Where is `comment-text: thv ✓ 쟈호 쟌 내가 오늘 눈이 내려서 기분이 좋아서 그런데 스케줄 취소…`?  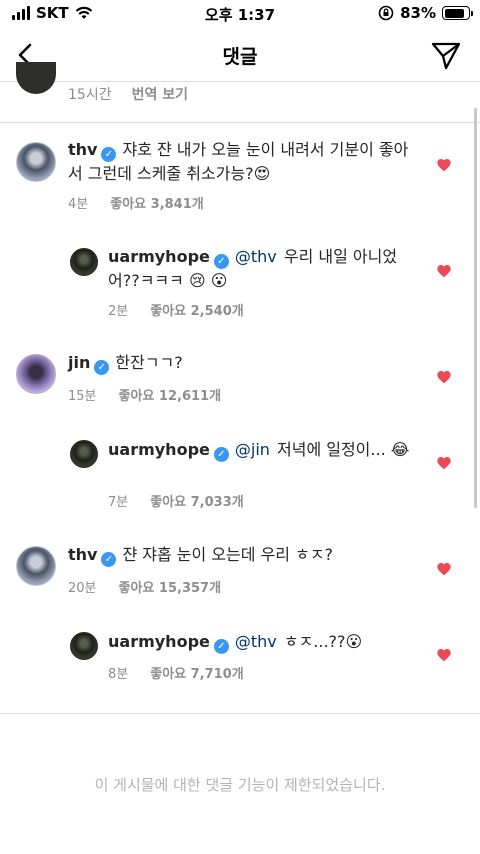 comment-text: thv ✓ 쟈호 쟌 내가 오늘 눈이 내려서 기분이 좋아서 그런데 스케줄 취소… is located at coordinates (243, 162).